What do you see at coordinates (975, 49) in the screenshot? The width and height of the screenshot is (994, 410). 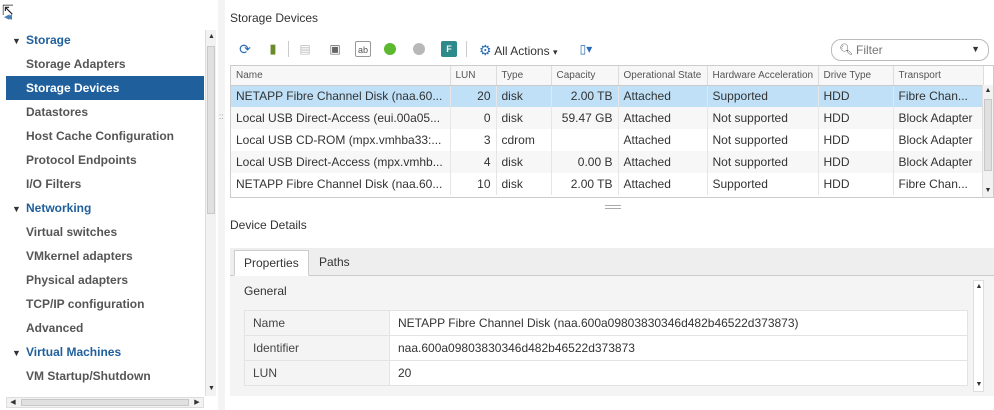 I see `chevron-down-icon: ▼` at bounding box center [975, 49].